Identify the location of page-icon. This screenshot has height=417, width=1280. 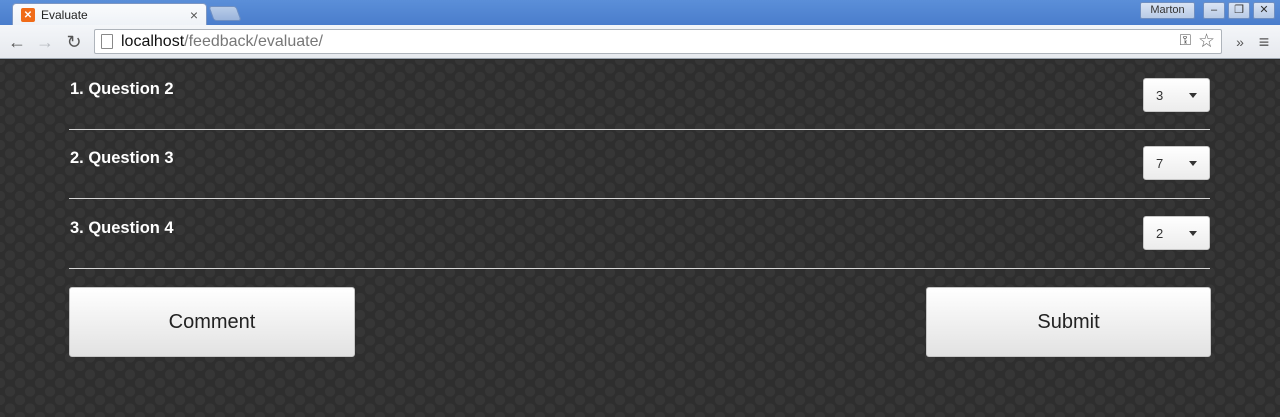
(107, 41).